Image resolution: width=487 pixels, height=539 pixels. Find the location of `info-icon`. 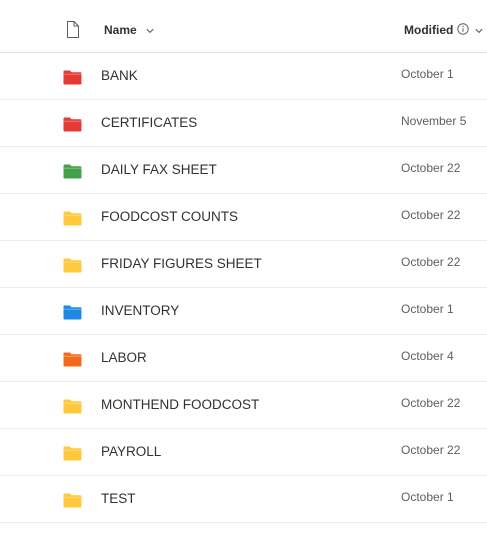

info-icon is located at coordinates (463, 30).